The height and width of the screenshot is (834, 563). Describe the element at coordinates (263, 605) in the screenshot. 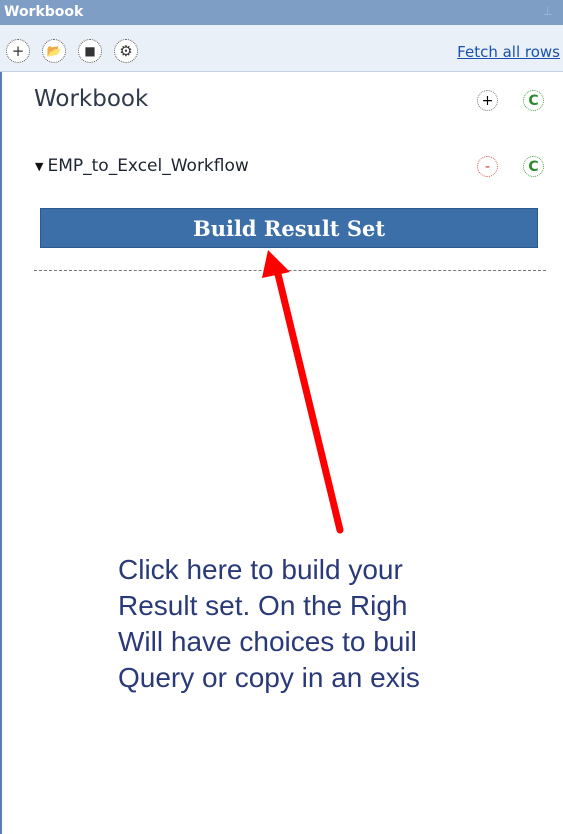

I see `annotation-line: Result set. On the Righ` at that location.